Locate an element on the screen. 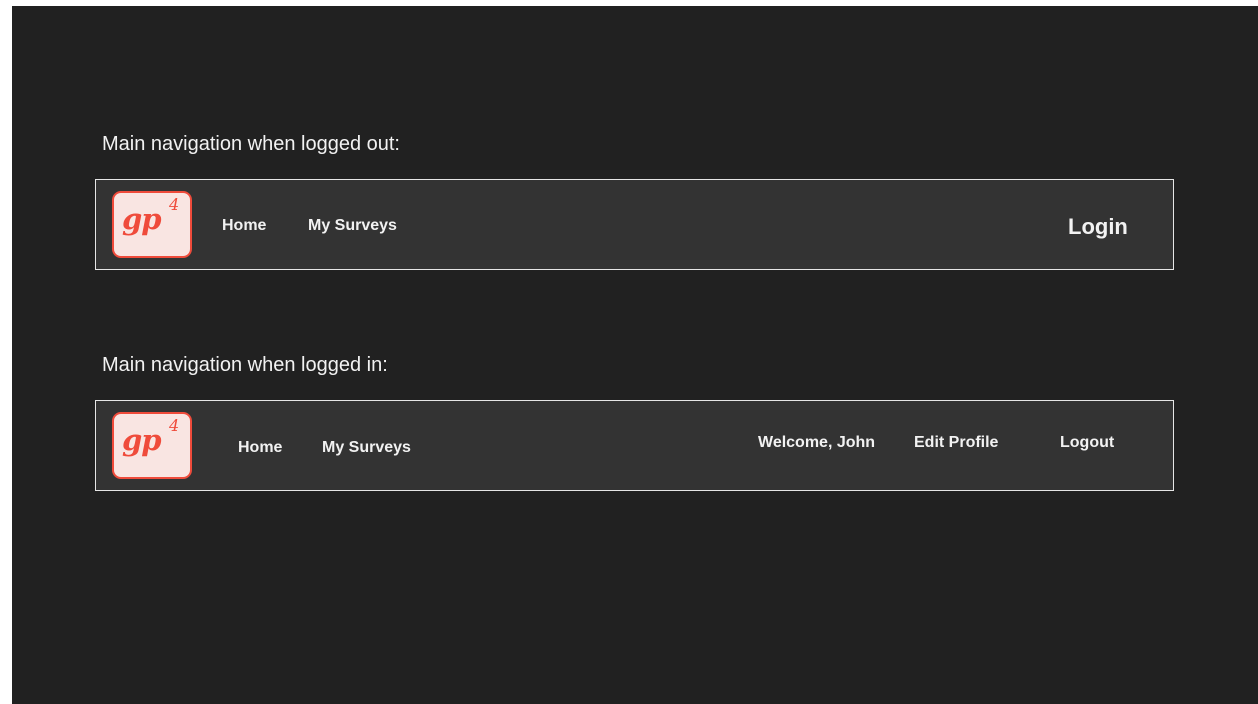  edit-profile-link: Edit Profile is located at coordinates (956, 443).